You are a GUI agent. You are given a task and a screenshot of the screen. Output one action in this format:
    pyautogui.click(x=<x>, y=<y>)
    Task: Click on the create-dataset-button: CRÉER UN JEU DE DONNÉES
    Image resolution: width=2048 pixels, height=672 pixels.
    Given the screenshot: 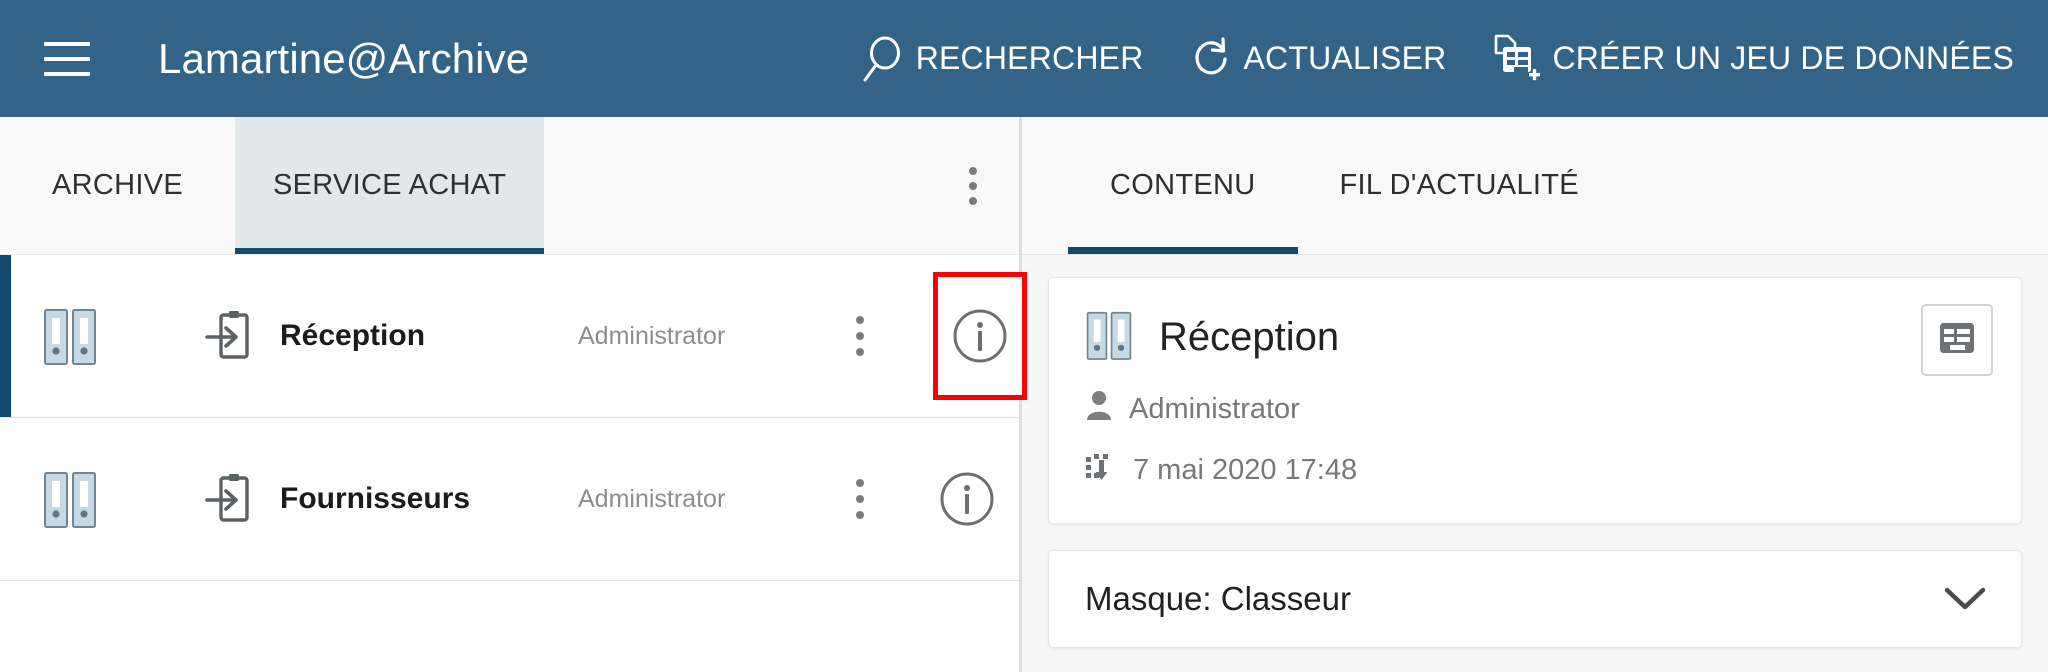 What is the action you would take?
    pyautogui.click(x=1753, y=59)
    